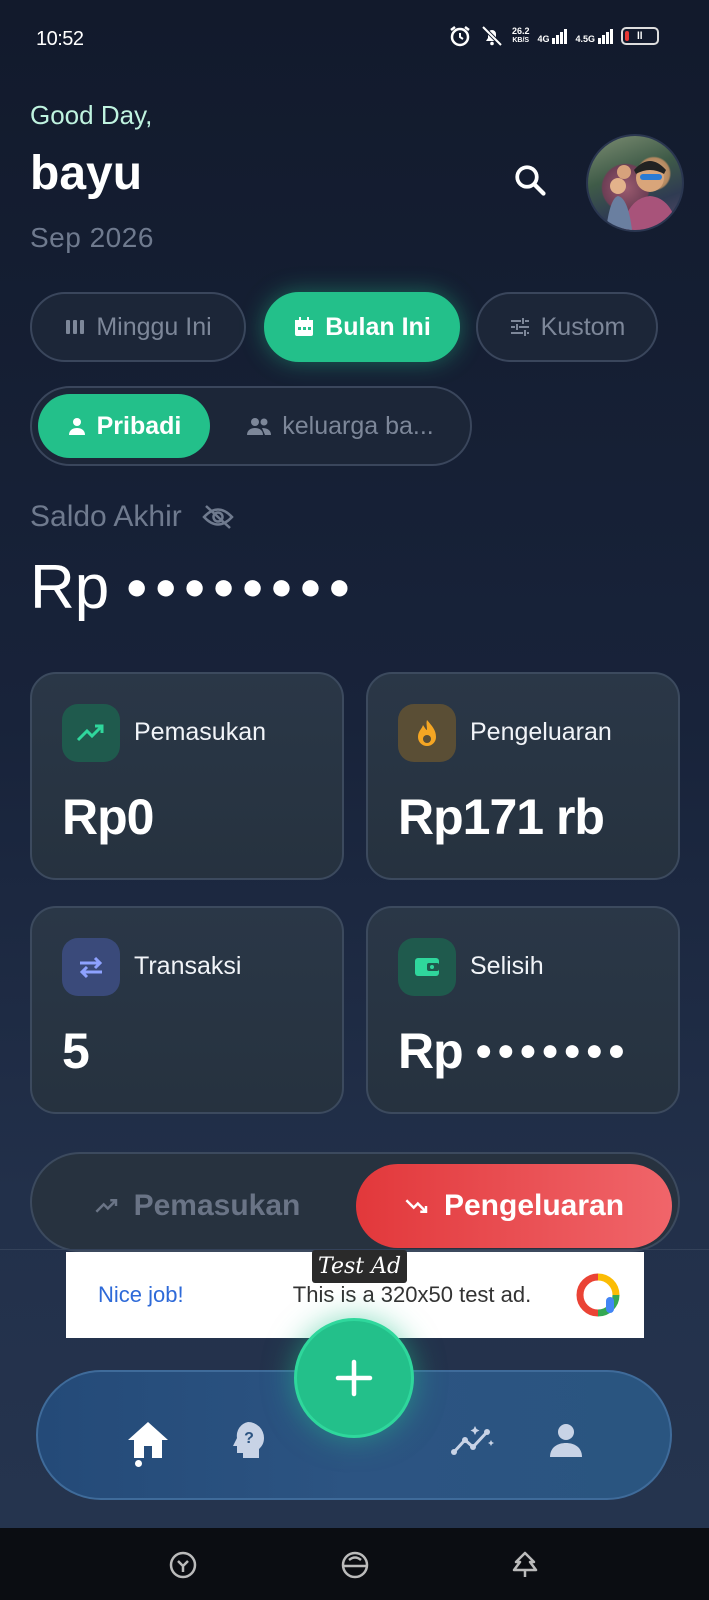 This screenshot has height=1600, width=709. Describe the element at coordinates (124, 426) in the screenshot. I see `scope-pribadi: Pribadi` at that location.